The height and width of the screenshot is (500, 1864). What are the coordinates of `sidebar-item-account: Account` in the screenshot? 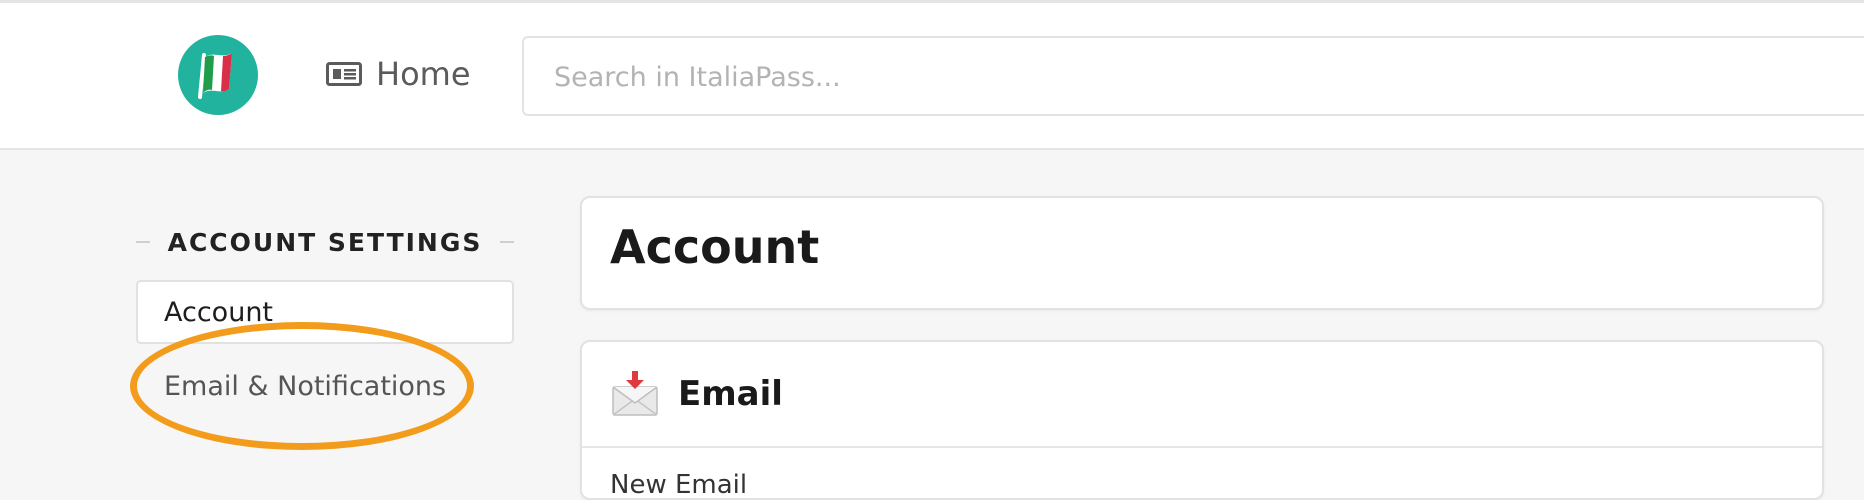 It's located at (325, 312).